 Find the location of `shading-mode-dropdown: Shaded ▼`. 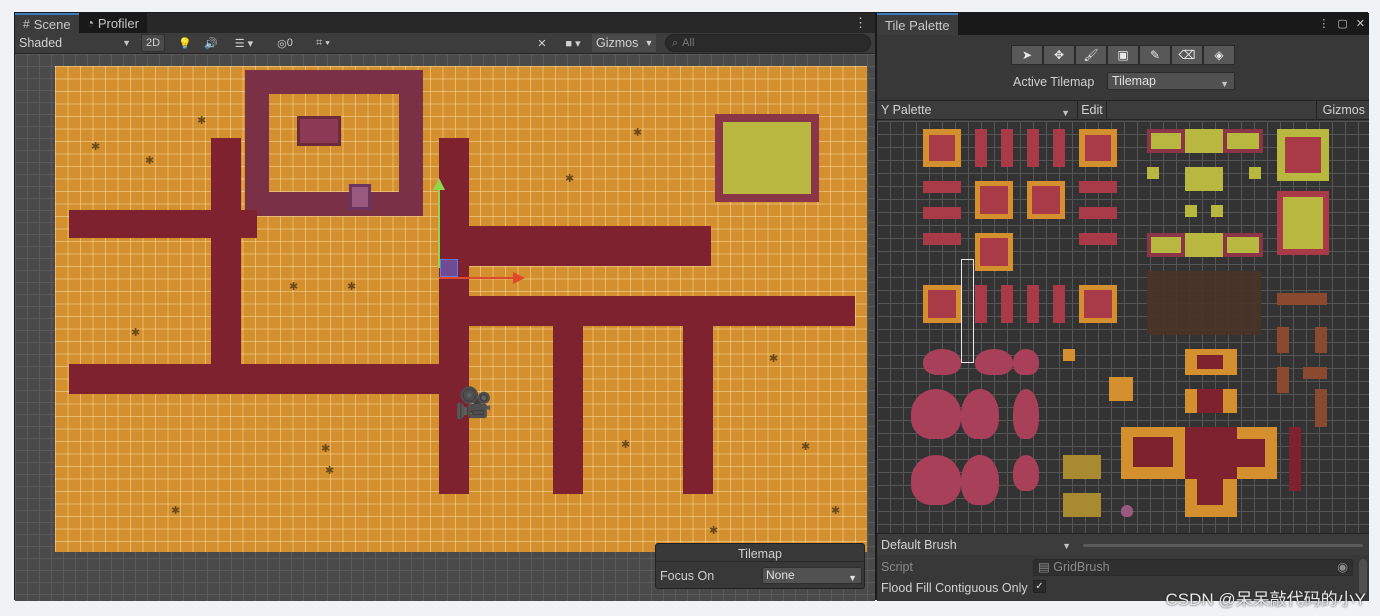

shading-mode-dropdown: Shaded ▼ is located at coordinates (75, 43).